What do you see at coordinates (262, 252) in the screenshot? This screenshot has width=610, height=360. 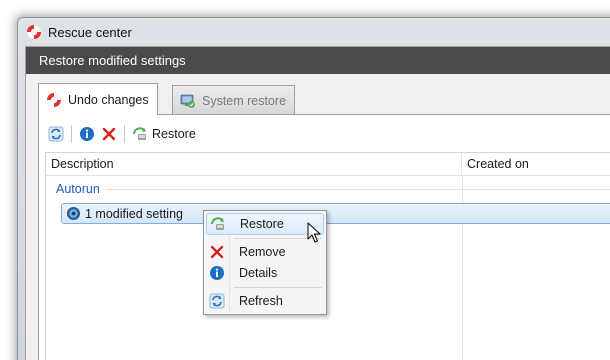 I see `menu-item-remove-label: Remove` at bounding box center [262, 252].